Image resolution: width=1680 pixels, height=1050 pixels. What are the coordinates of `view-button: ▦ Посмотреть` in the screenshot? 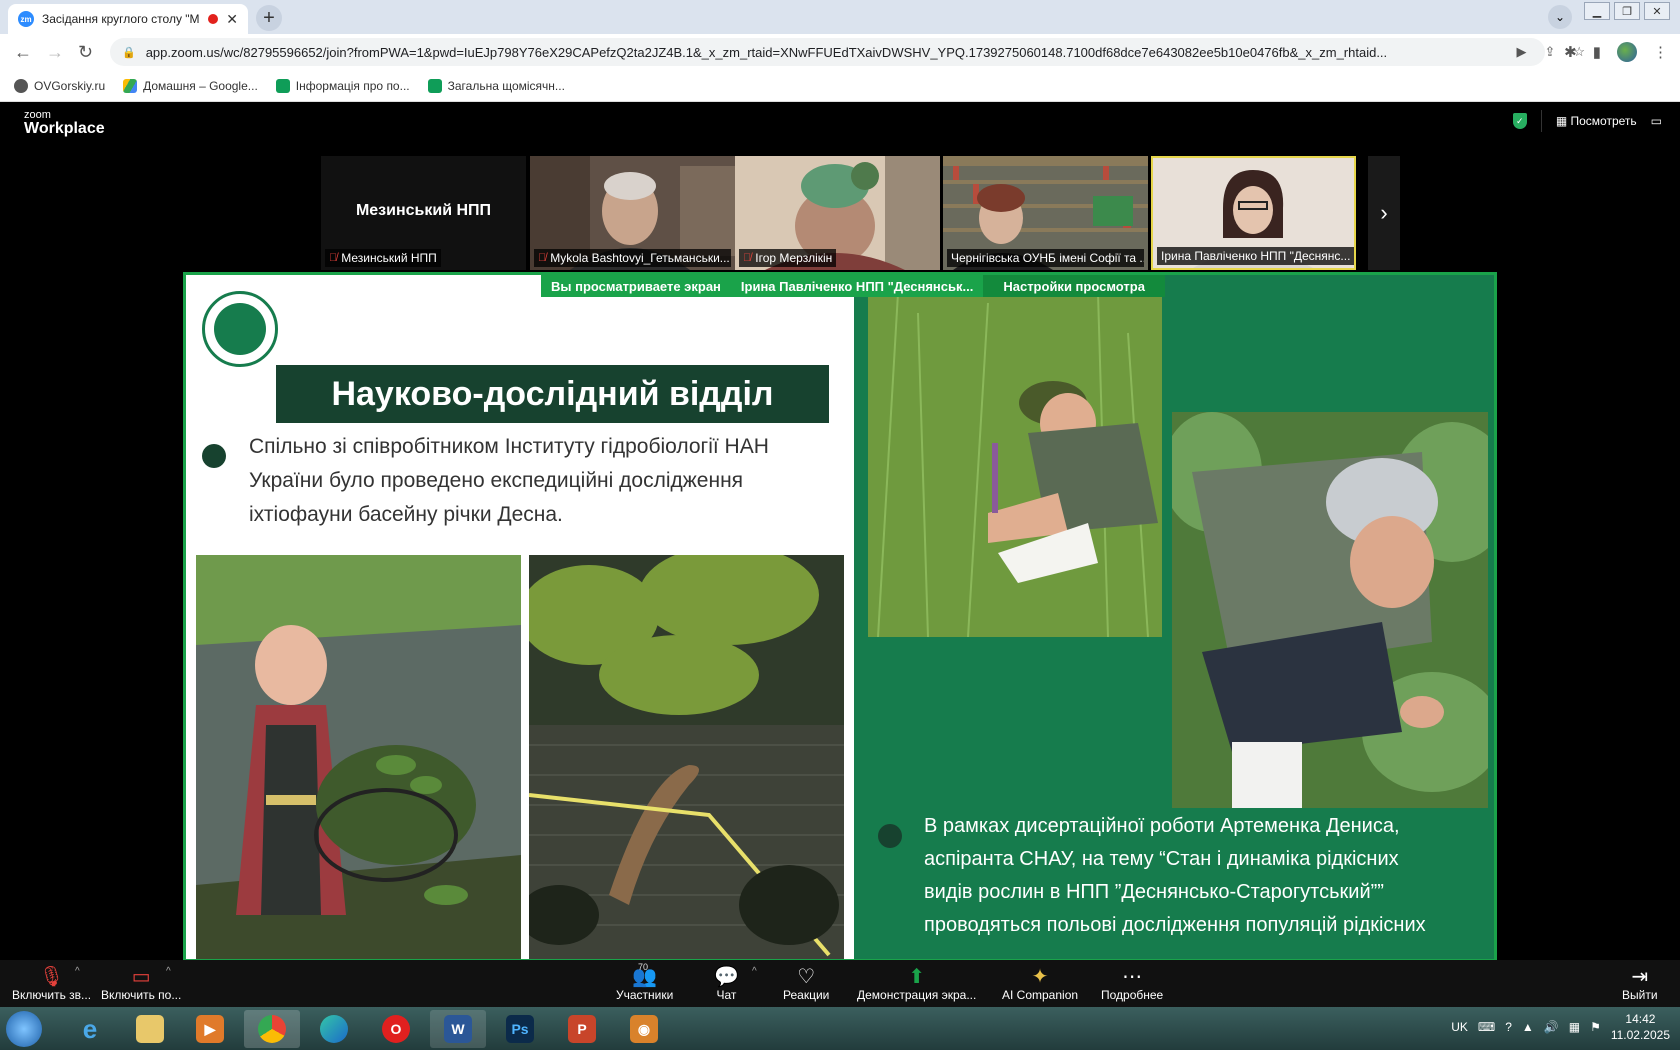 It's located at (1596, 121).